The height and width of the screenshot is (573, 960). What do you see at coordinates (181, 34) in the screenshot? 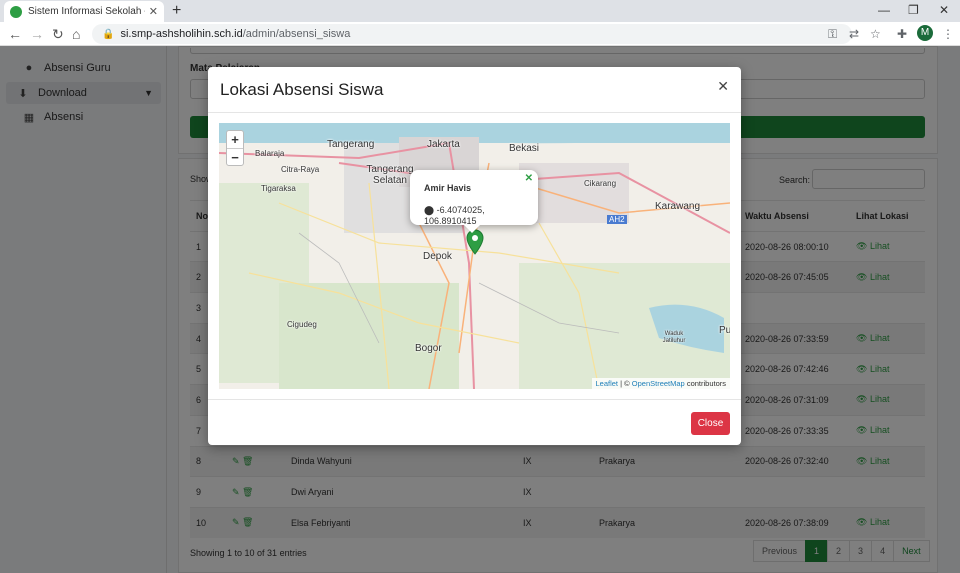
I see `url-host: si.smp-ashsholihin.sch.id` at bounding box center [181, 34].